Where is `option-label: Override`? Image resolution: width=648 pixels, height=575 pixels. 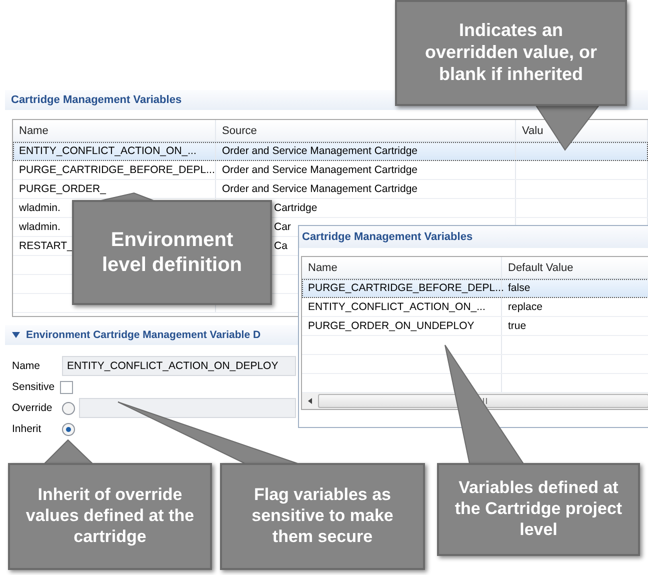 option-label: Override is located at coordinates (33, 408).